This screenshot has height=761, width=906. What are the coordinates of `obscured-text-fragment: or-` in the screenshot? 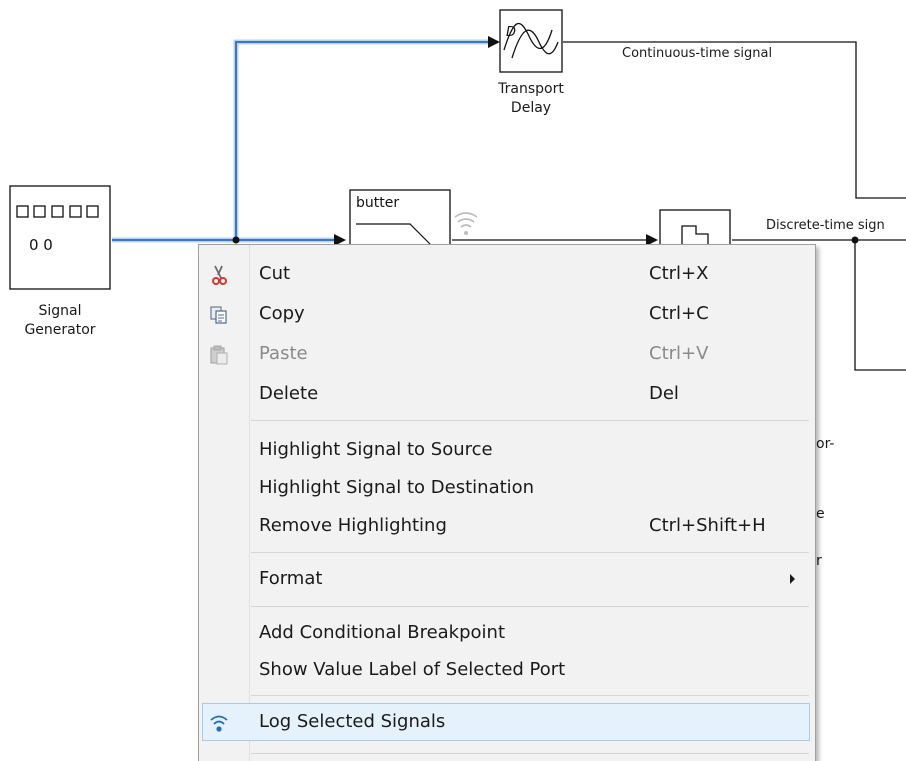 It's located at (825, 444).